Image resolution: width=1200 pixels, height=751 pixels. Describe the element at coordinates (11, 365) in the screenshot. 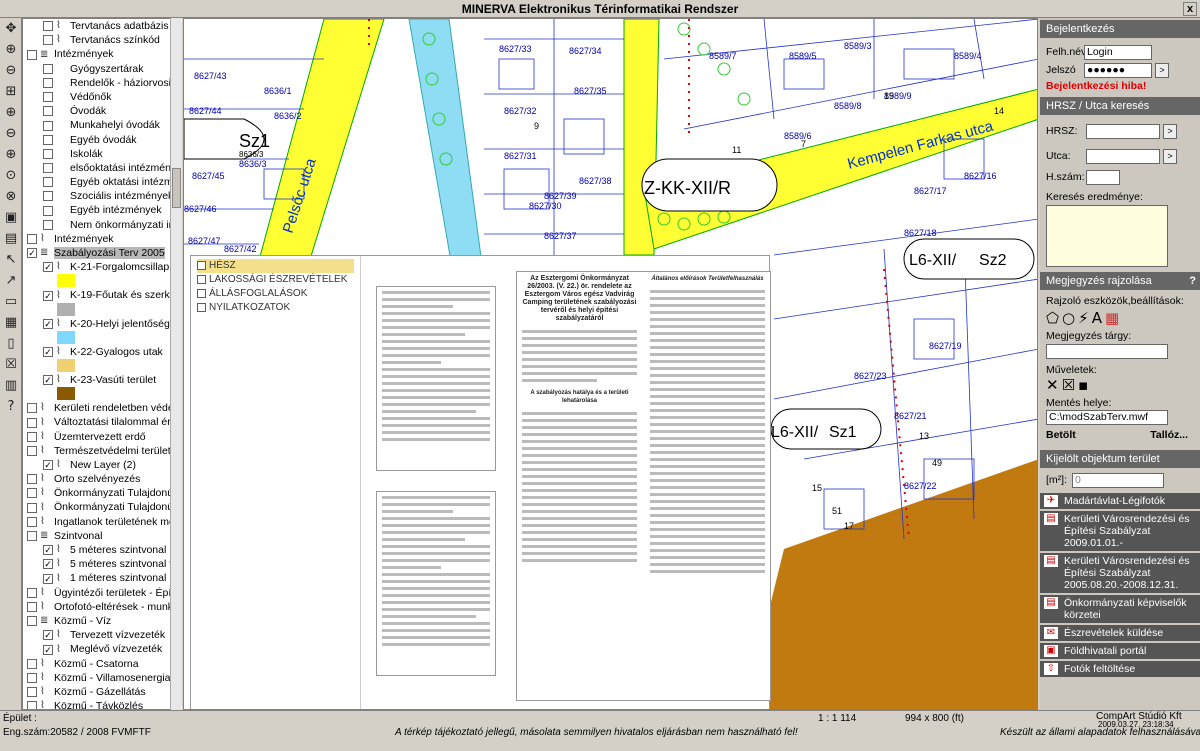

I see `export-icon: ☒` at that location.